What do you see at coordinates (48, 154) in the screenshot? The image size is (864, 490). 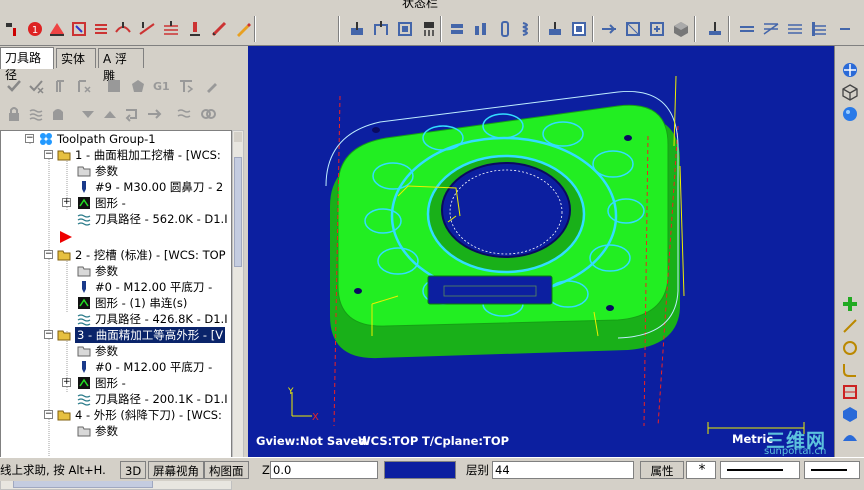 I see `expand-op1: −` at bounding box center [48, 154].